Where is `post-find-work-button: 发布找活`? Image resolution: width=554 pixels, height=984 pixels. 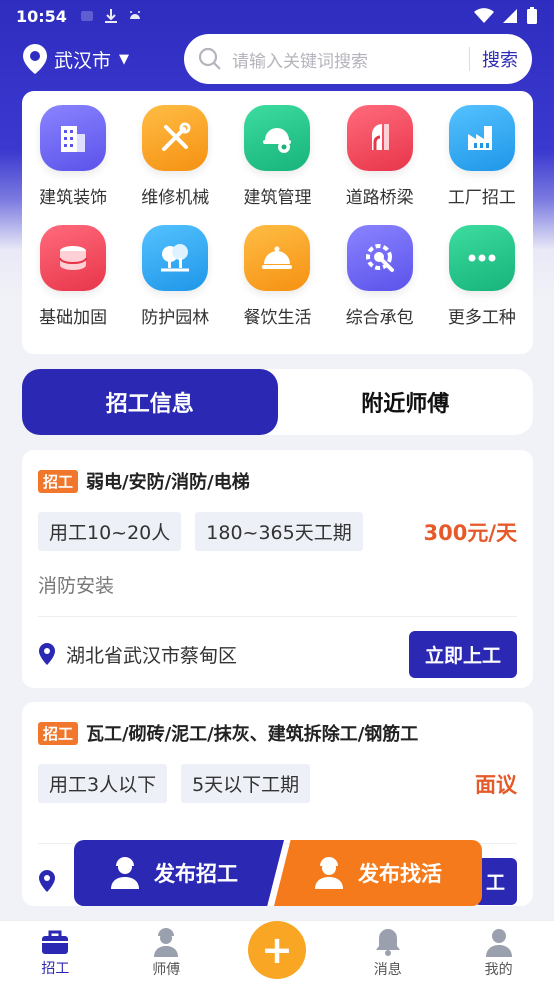 post-find-work-button: 发布找活 is located at coordinates (378, 873).